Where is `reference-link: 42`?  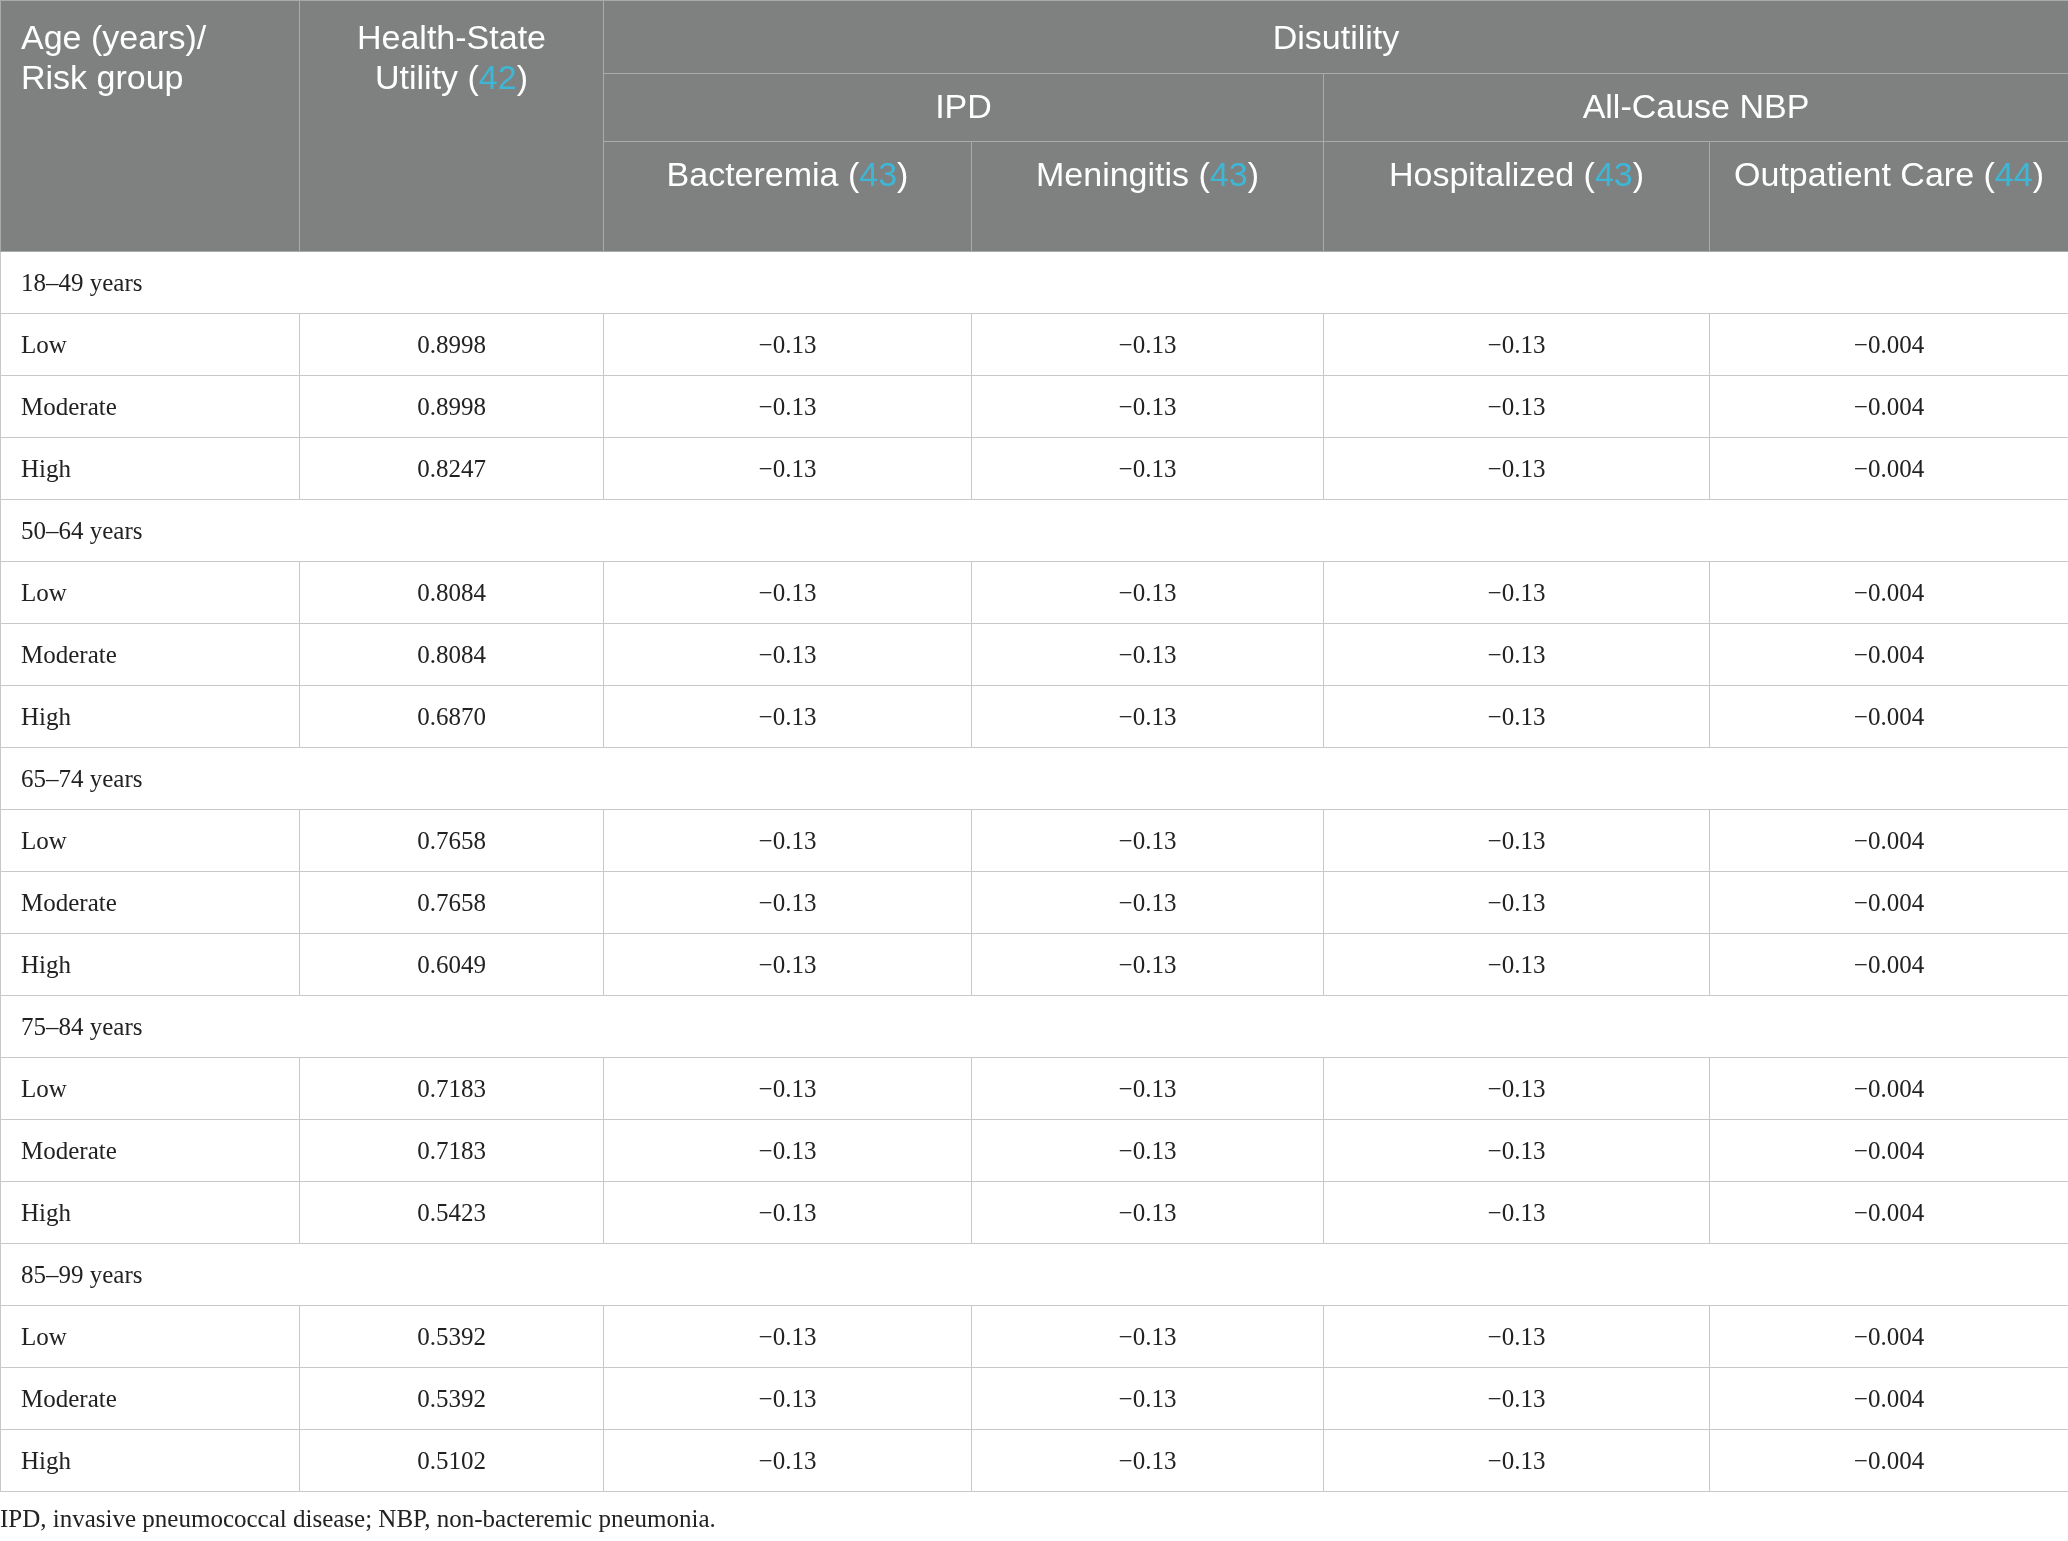
reference-link: 42 is located at coordinates (497, 77).